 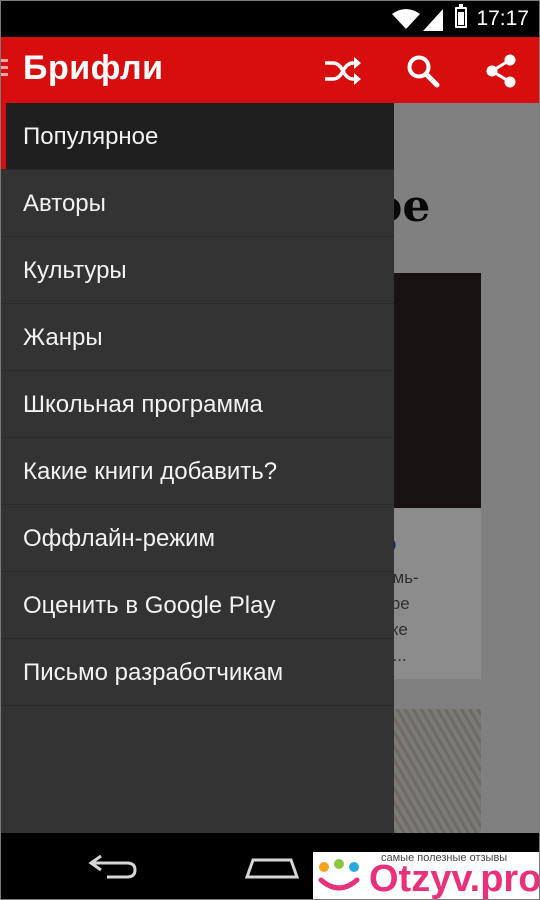 I want to click on app-title: Брифли, so click(x=93, y=68).